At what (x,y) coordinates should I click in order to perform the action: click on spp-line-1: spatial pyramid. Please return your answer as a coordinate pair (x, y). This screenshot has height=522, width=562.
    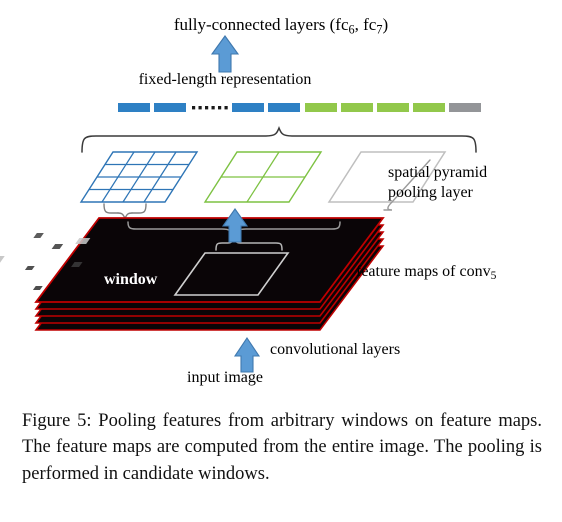
    Looking at the image, I should click on (438, 172).